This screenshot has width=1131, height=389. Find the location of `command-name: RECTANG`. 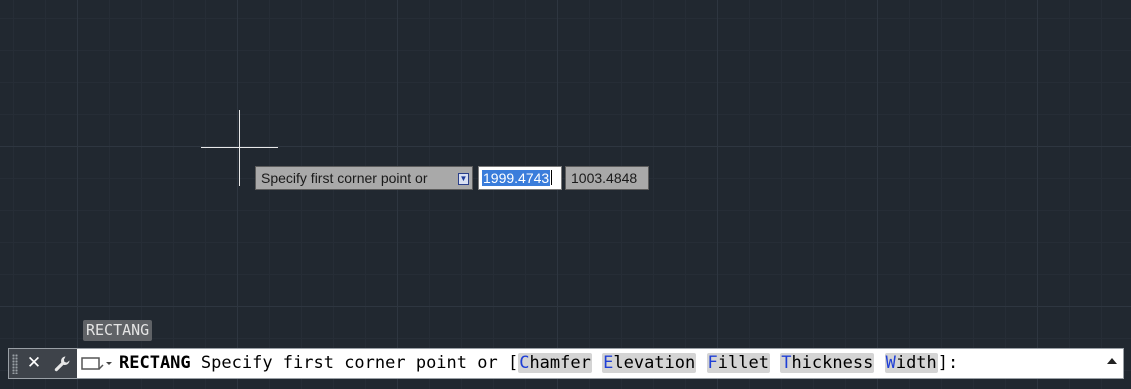

command-name: RECTANG is located at coordinates (155, 363).